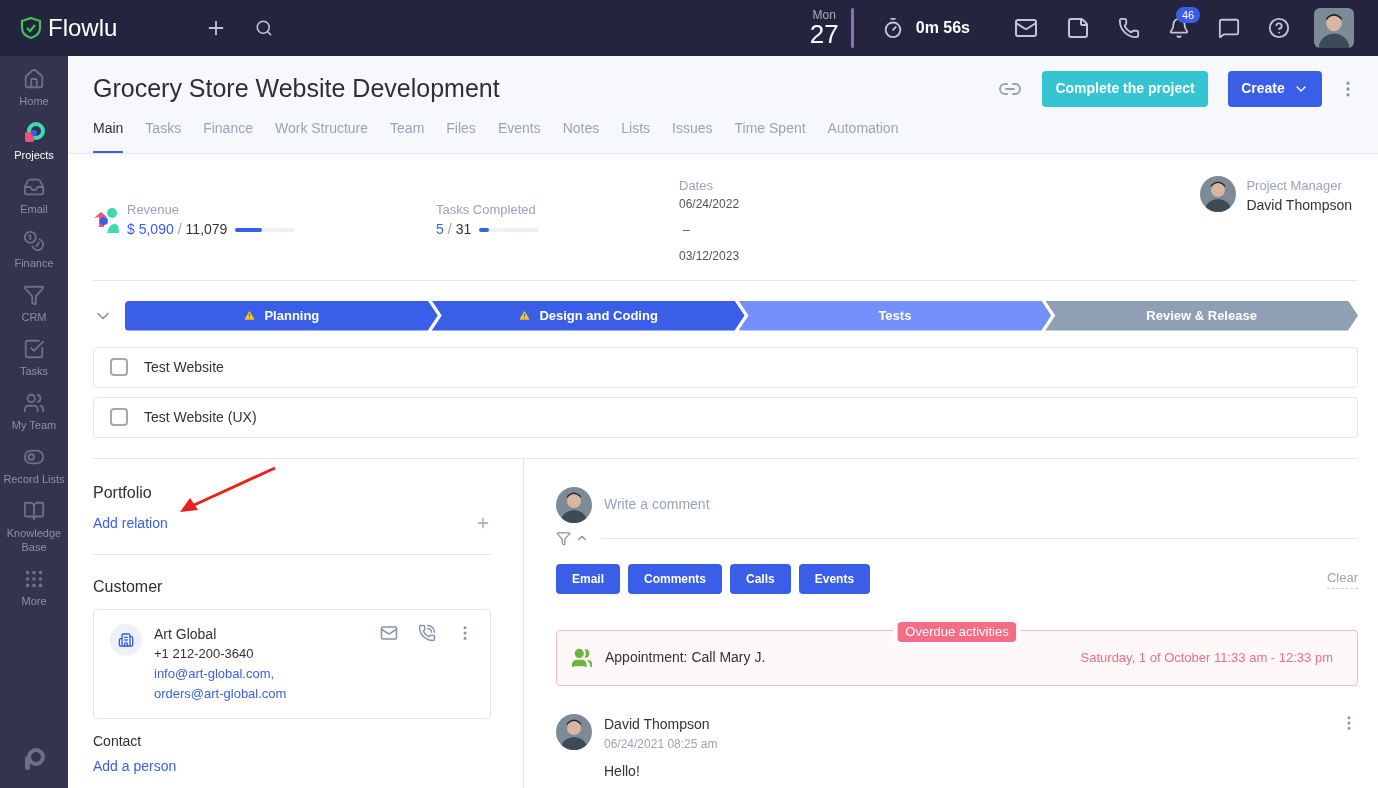 Image resolution: width=1378 pixels, height=788 pixels. Describe the element at coordinates (154, 209) in the screenshot. I see `revenue-label: Revenue` at that location.